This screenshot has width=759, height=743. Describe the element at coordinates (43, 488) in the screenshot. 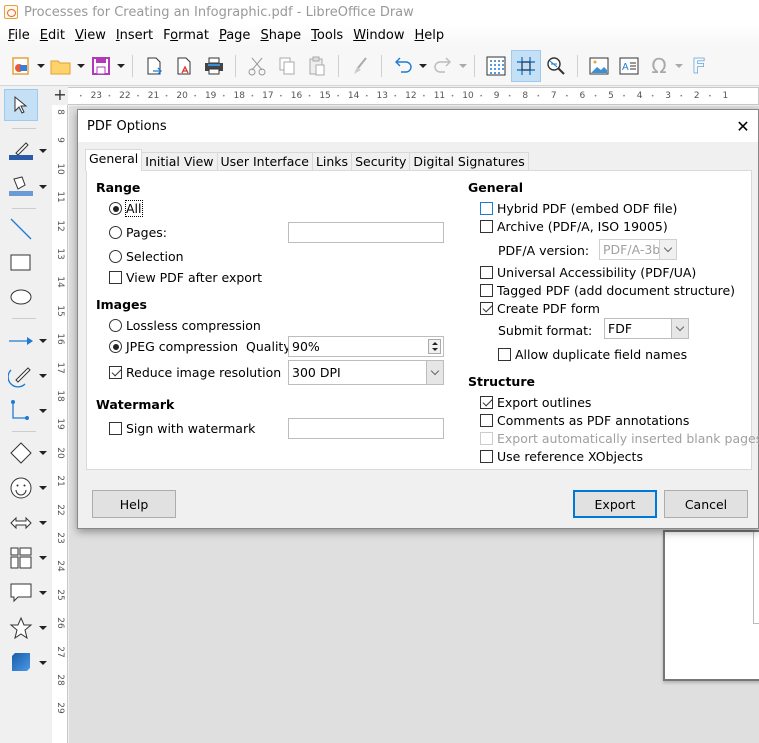

I see `symbol-shapes-dropdown` at that location.